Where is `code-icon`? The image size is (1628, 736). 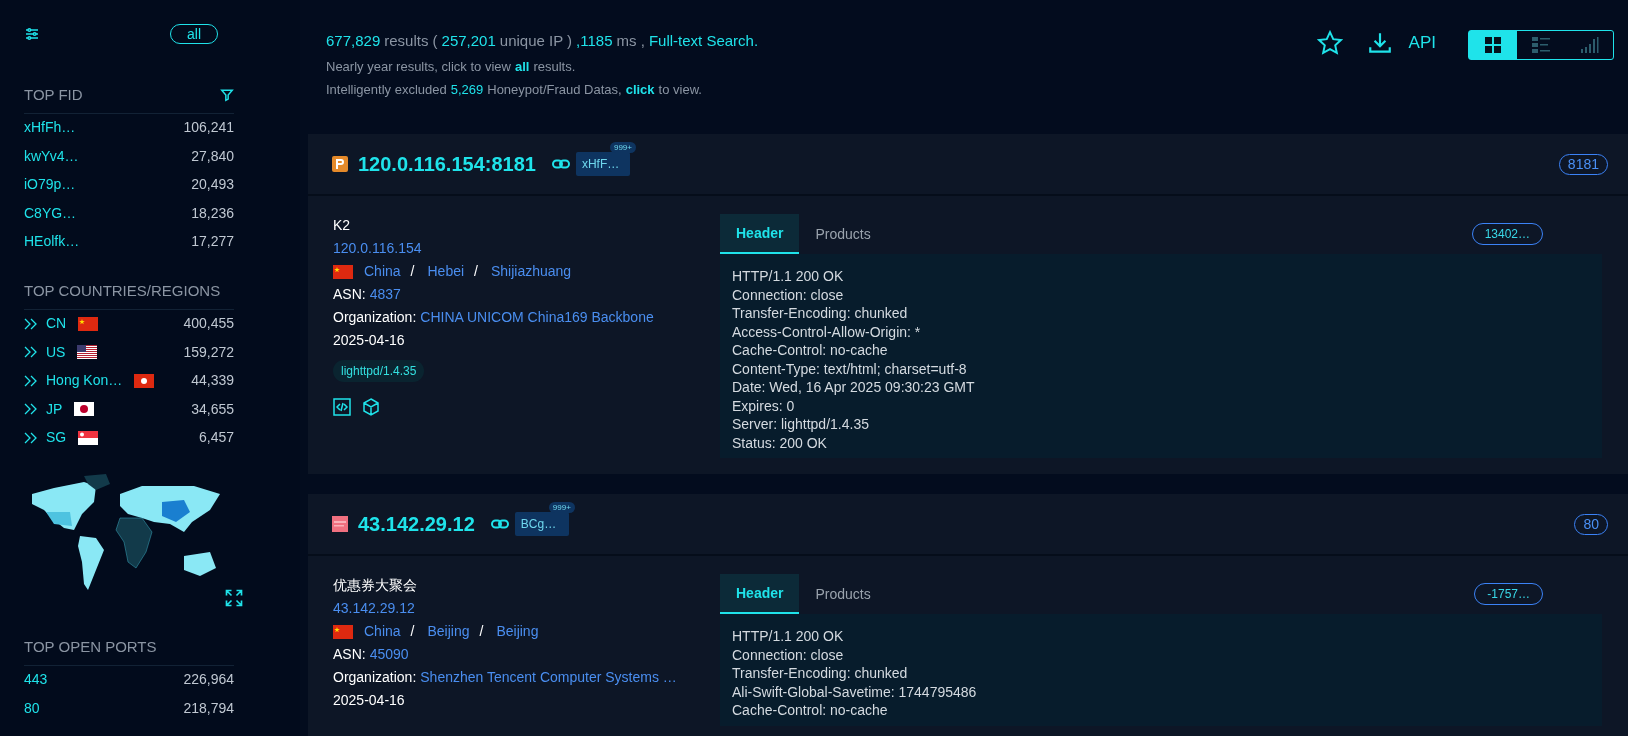 code-icon is located at coordinates (342, 407).